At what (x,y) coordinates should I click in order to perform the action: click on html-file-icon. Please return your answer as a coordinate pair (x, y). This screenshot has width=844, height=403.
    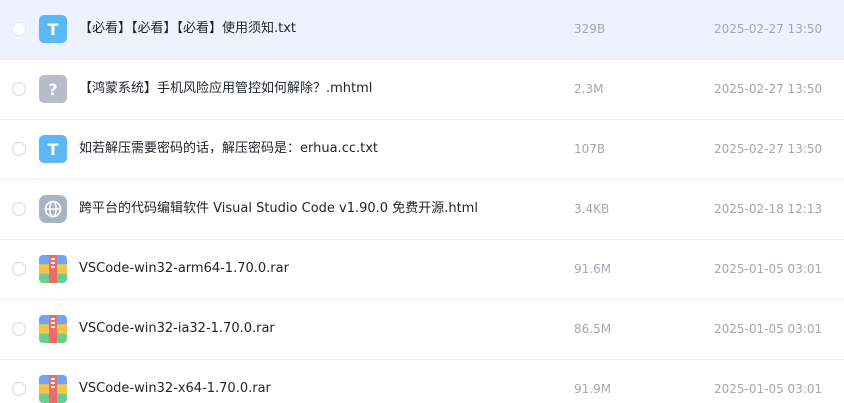
    Looking at the image, I should click on (53, 209).